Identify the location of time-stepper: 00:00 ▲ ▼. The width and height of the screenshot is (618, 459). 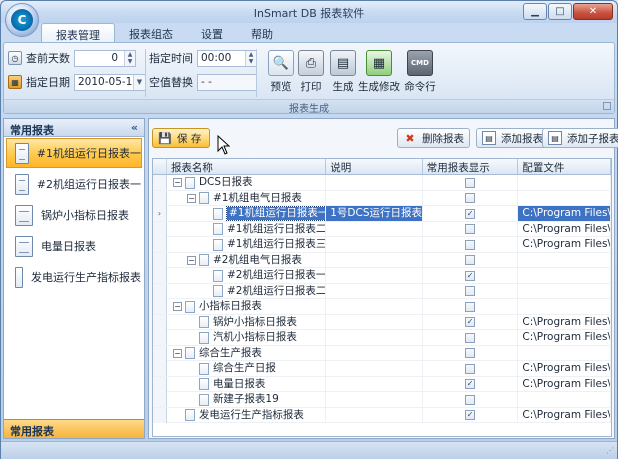
(227, 58).